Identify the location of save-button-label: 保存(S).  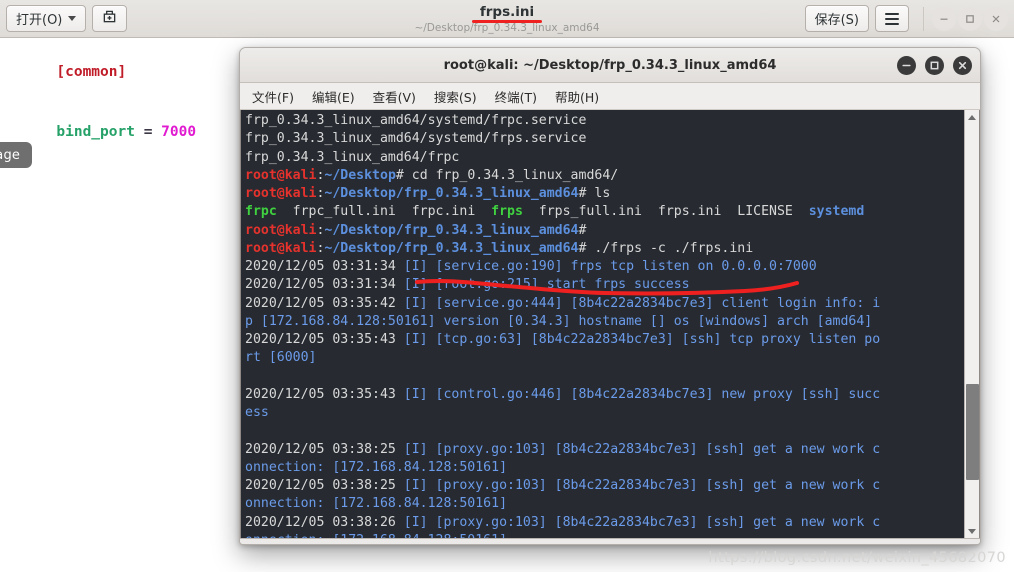
(836, 20).